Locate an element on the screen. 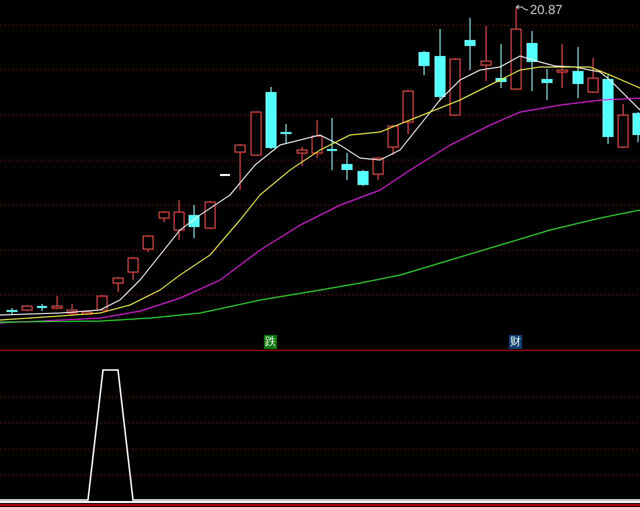 The height and width of the screenshot is (507, 640). high-price-label: 20.87 is located at coordinates (546, 9).